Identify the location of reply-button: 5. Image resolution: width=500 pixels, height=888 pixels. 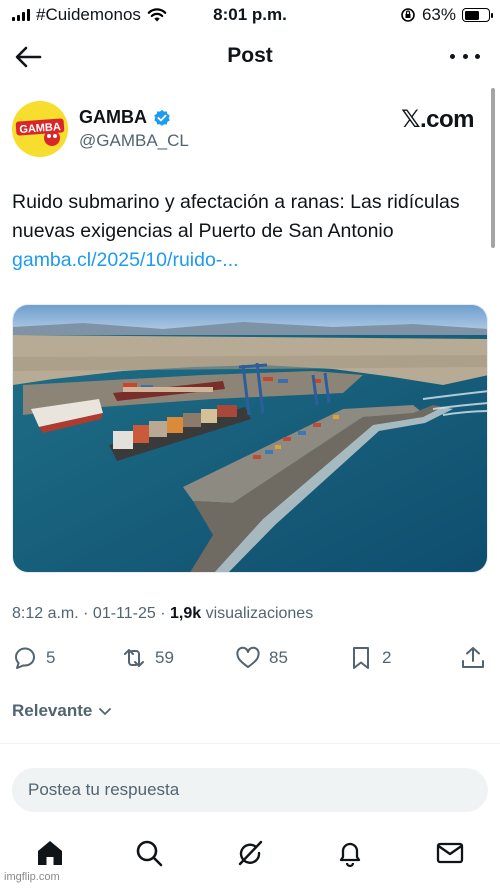
(33, 658).